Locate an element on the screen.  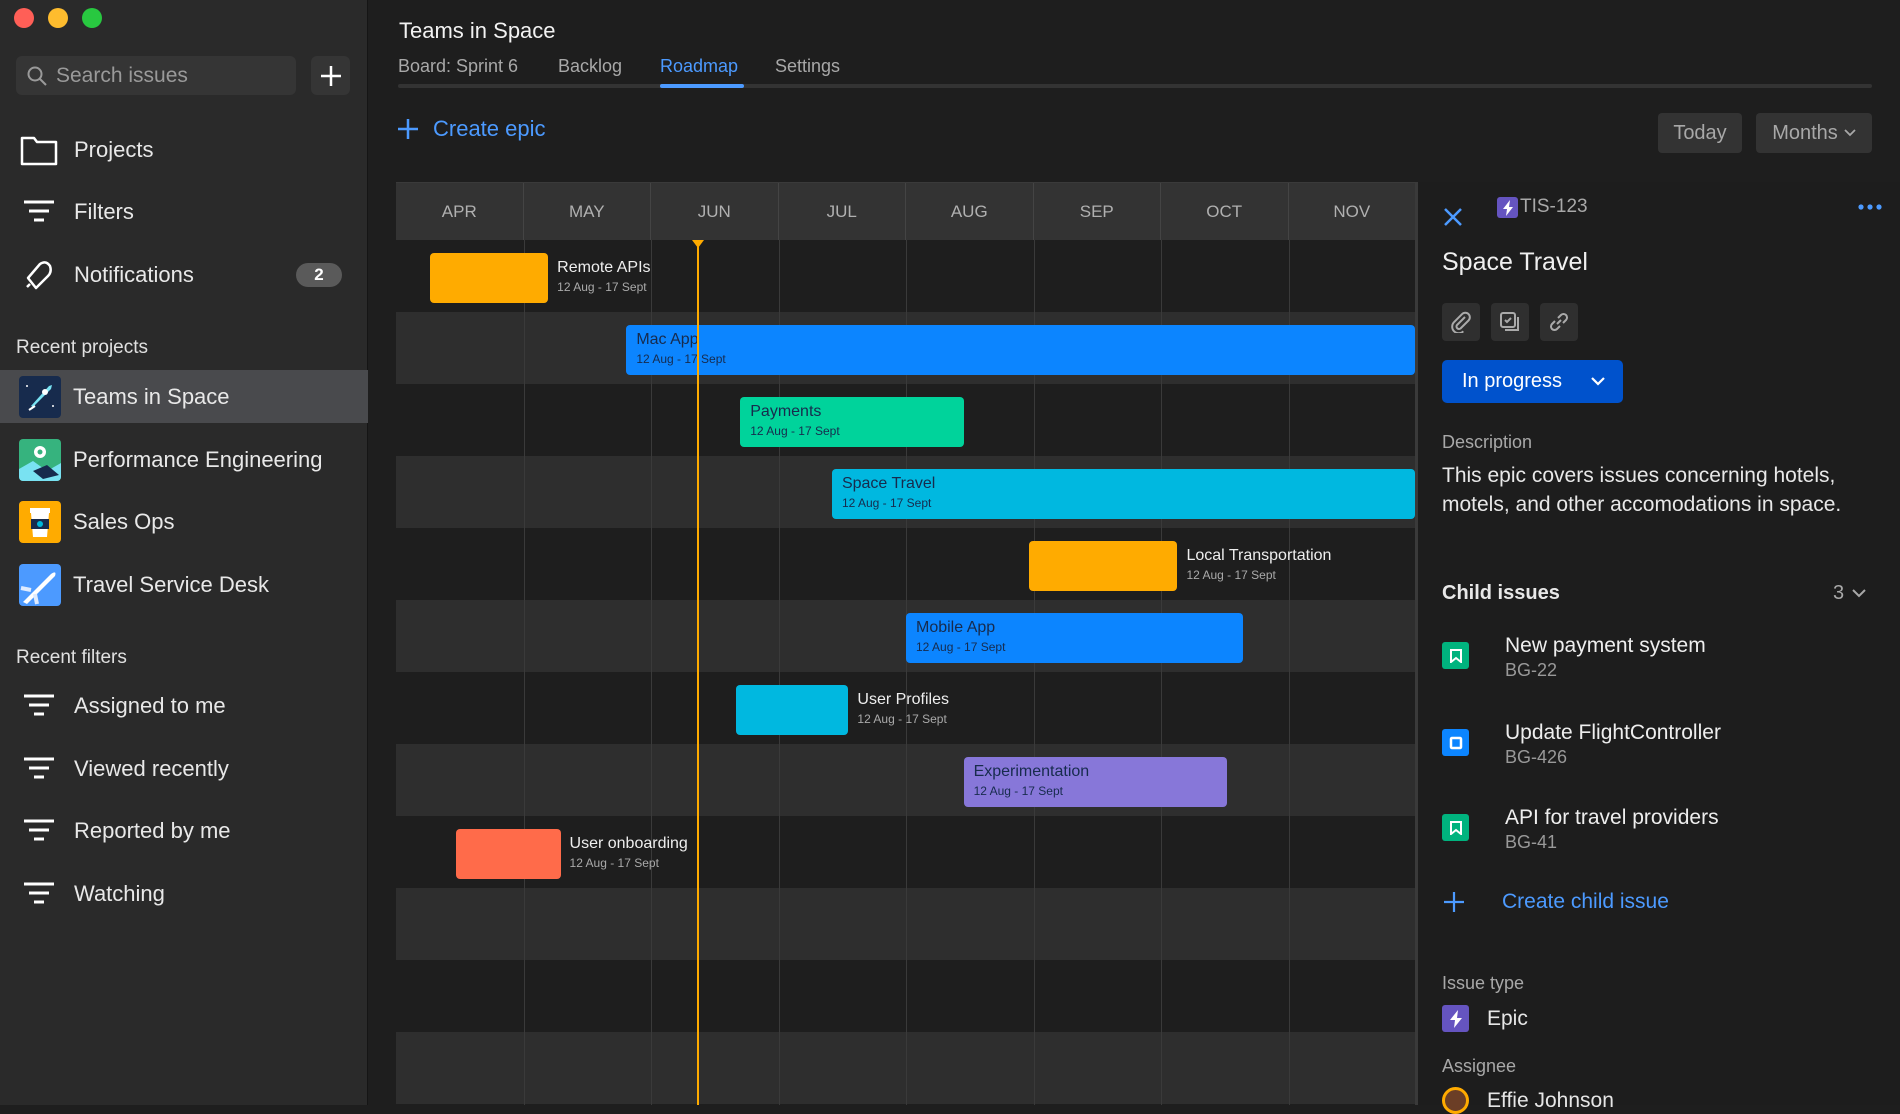
child-title: New payment system is located at coordinates (1605, 645).